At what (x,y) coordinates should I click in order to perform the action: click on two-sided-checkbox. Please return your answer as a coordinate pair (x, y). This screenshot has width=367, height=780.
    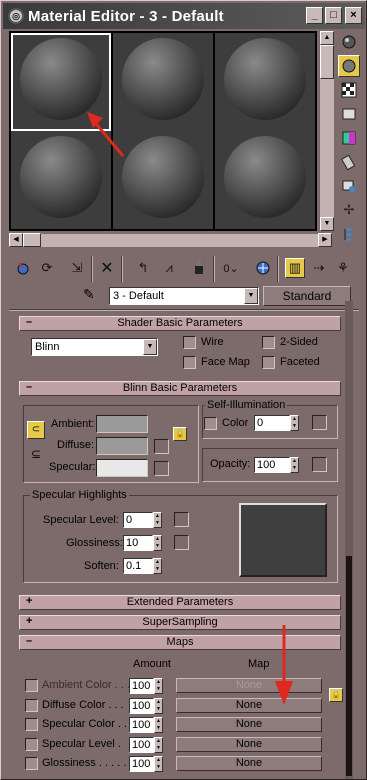
    Looking at the image, I should click on (268, 342).